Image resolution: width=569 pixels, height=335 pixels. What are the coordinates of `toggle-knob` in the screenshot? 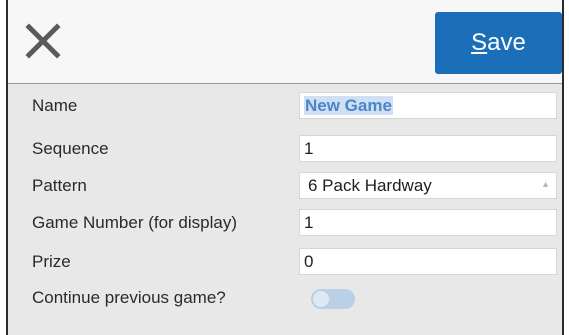 It's located at (321, 299).